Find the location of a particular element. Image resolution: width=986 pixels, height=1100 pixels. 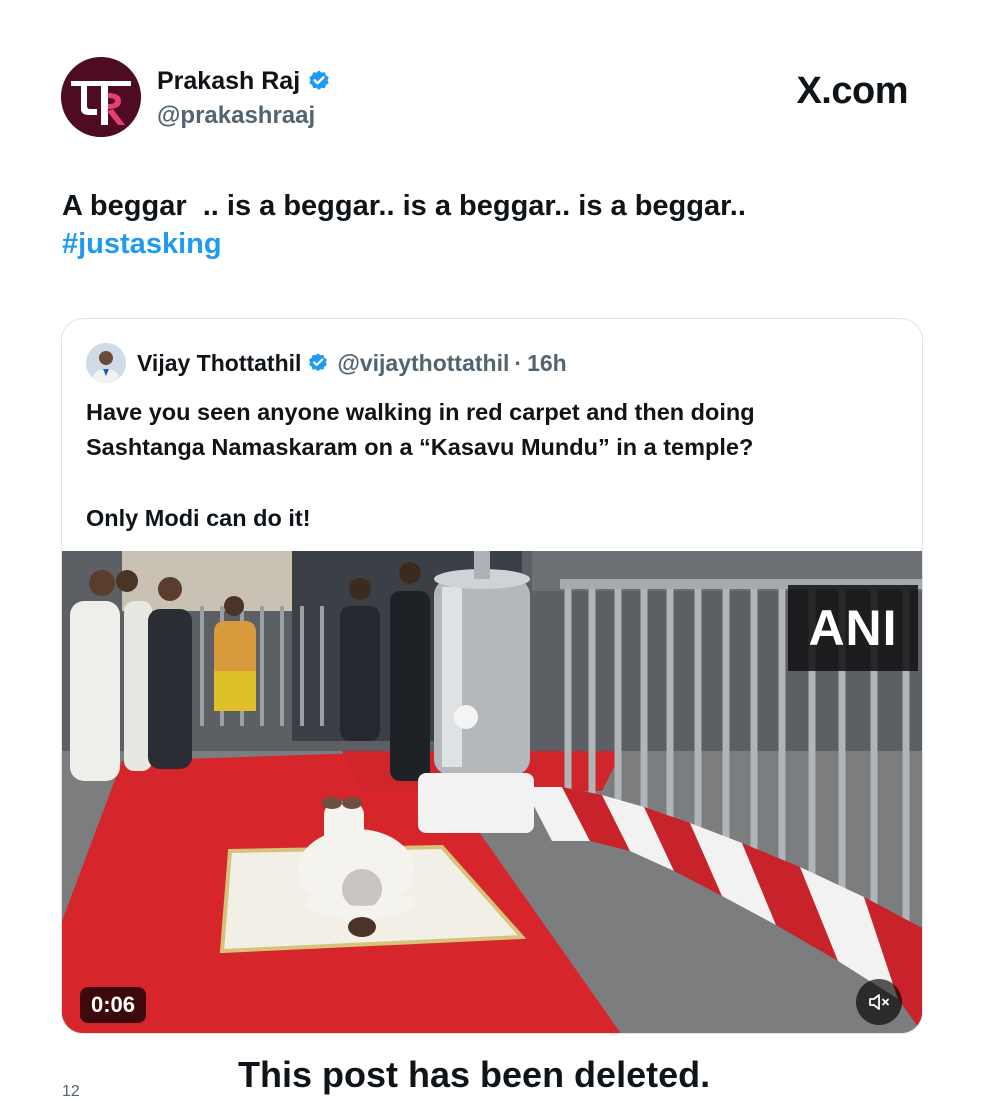

quoted-post-time: 16h is located at coordinates (547, 363).